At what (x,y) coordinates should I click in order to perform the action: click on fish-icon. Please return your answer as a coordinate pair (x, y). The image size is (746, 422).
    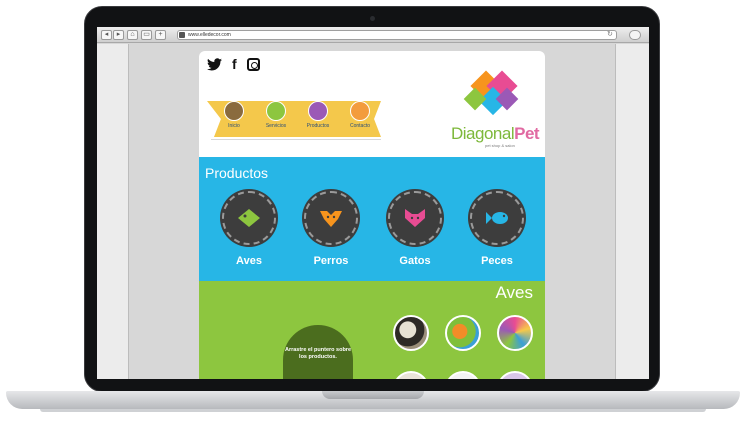
    Looking at the image, I should click on (497, 218).